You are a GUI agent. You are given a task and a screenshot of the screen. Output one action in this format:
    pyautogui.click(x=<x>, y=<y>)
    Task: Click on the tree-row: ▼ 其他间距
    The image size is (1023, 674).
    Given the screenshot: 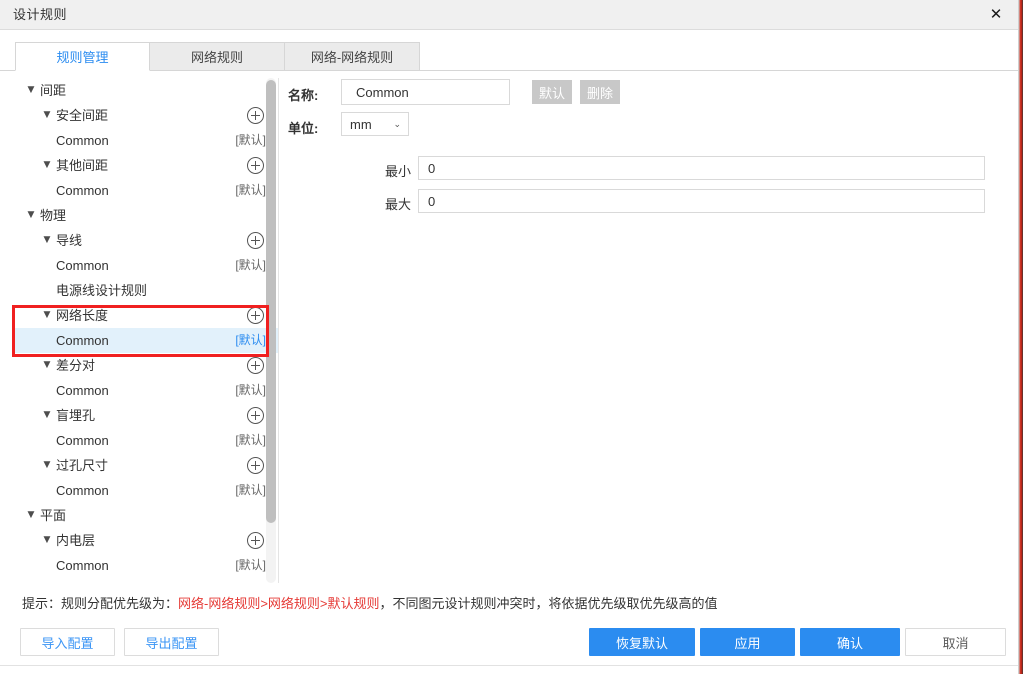 What is the action you would take?
    pyautogui.click(x=146, y=165)
    